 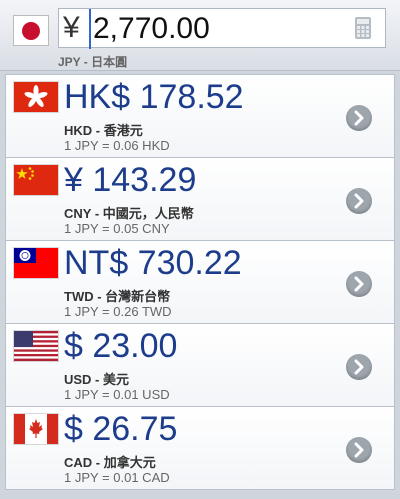 I want to click on calculator-icon, so click(x=363, y=28).